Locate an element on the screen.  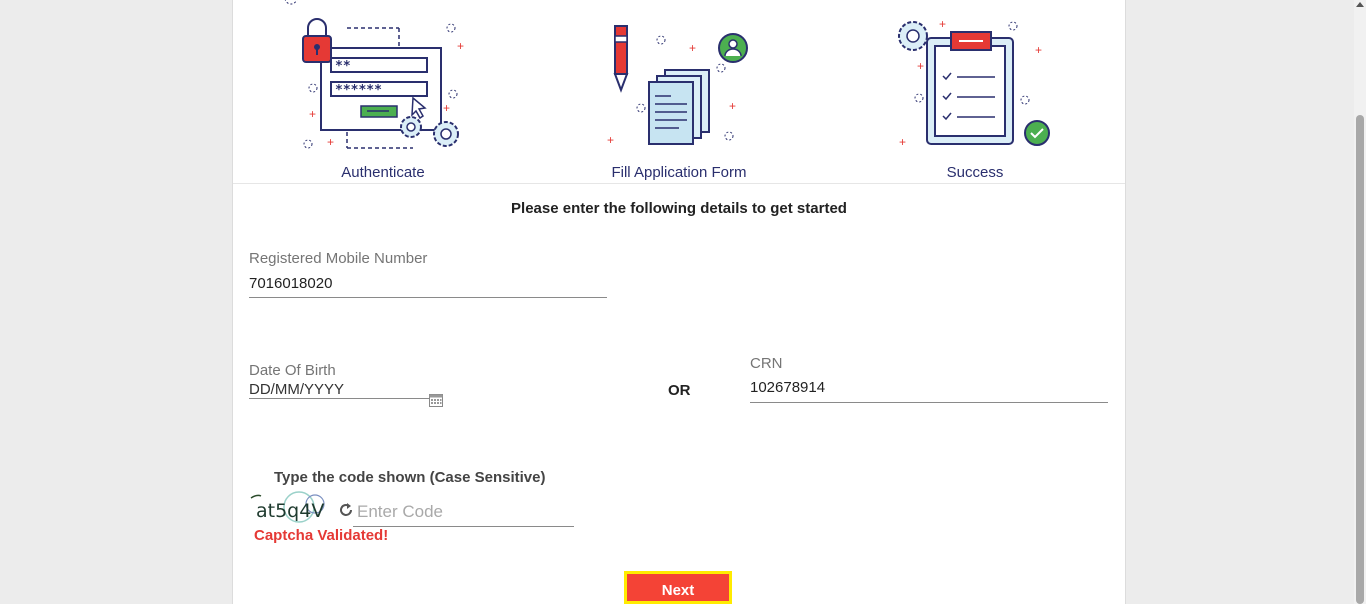
or-separator: OR is located at coordinates (679, 390).